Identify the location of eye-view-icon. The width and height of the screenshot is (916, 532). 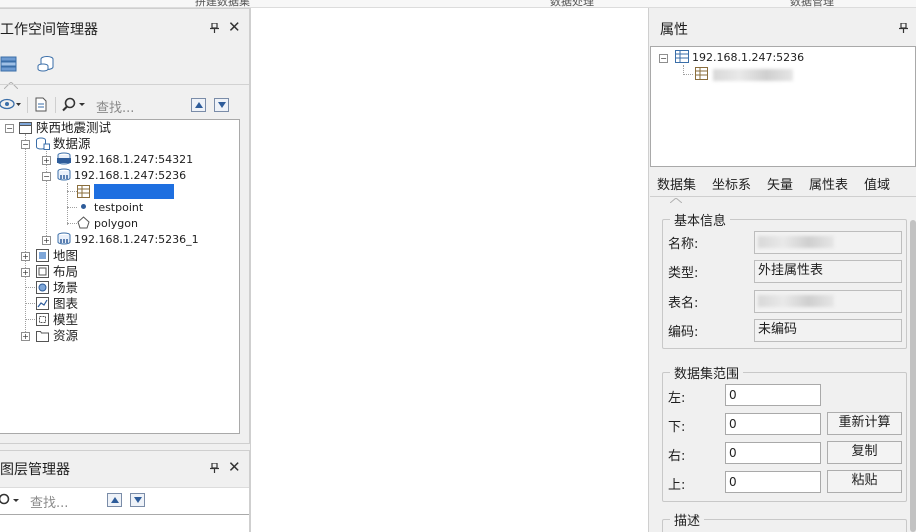
(11, 105).